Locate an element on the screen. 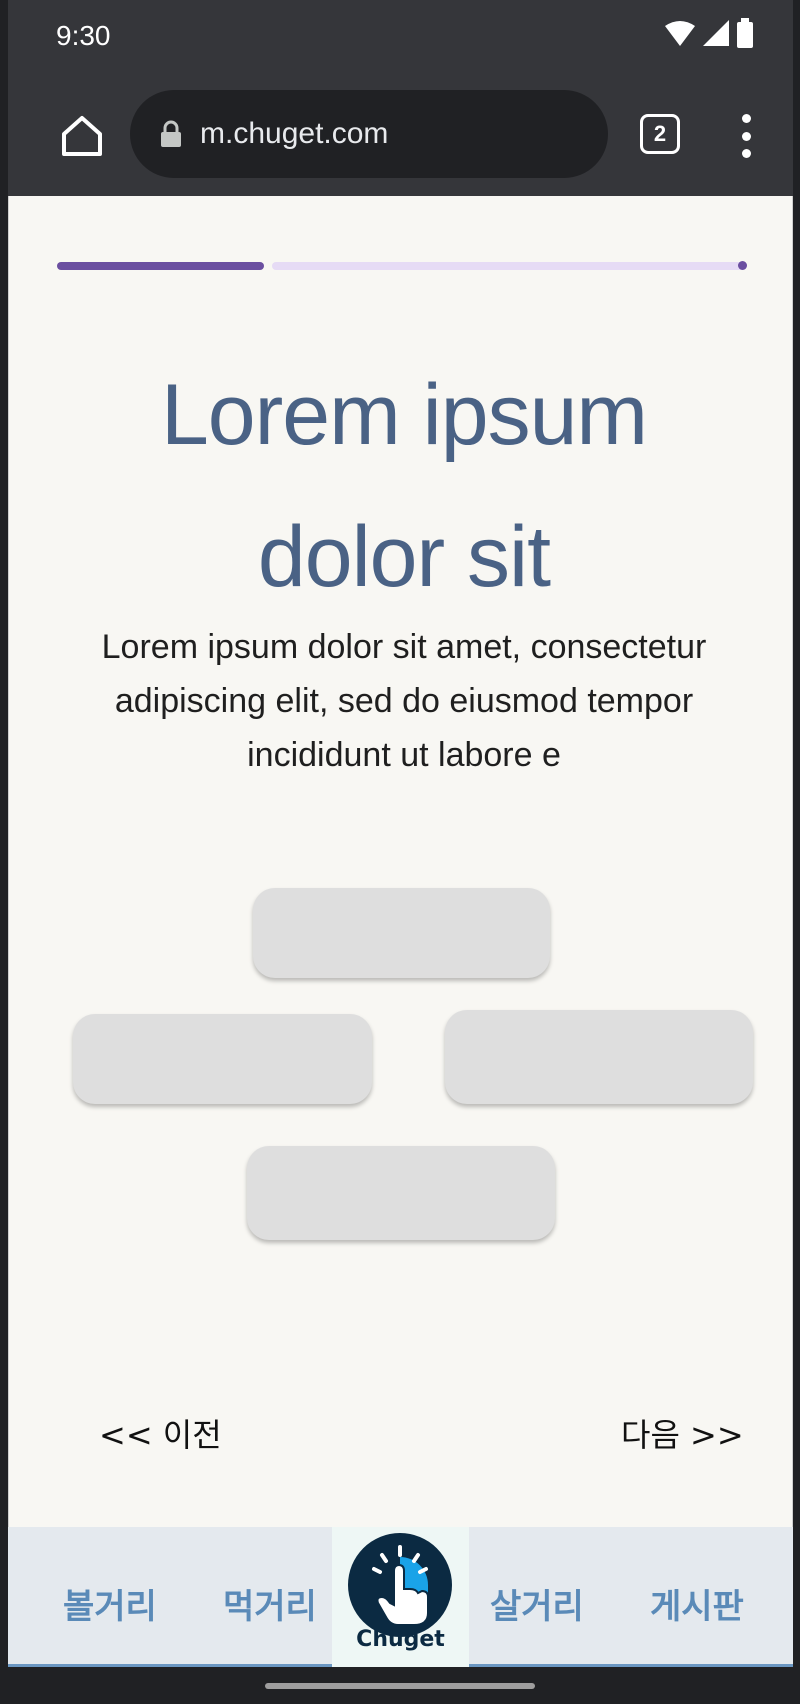  wifi-icon is located at coordinates (680, 33).